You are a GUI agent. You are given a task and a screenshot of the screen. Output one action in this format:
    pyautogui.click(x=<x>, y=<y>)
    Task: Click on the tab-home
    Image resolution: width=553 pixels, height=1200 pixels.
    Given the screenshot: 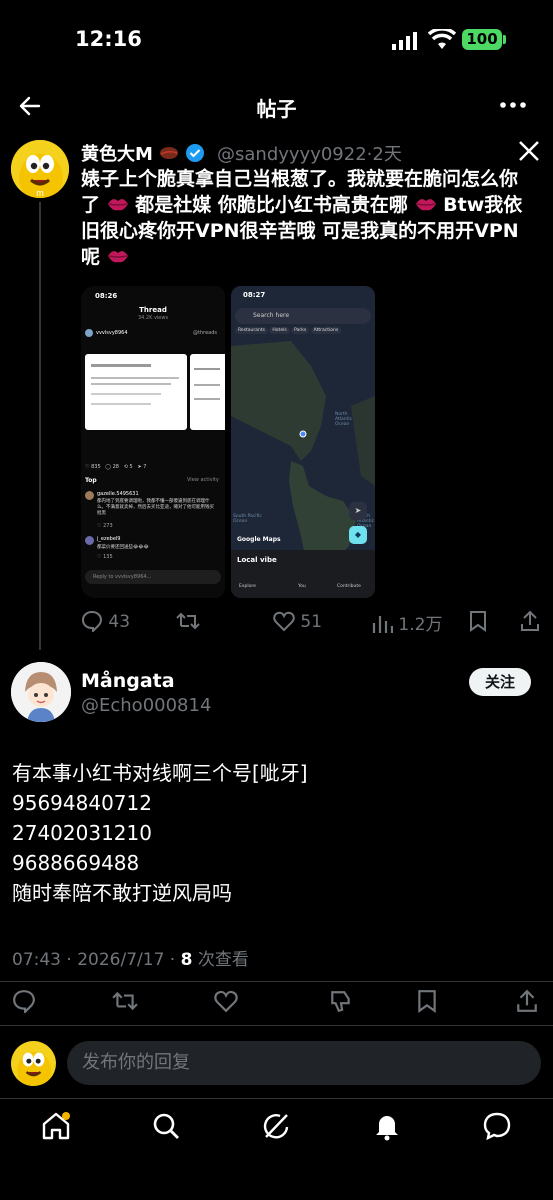 What is the action you would take?
    pyautogui.click(x=56, y=1128)
    